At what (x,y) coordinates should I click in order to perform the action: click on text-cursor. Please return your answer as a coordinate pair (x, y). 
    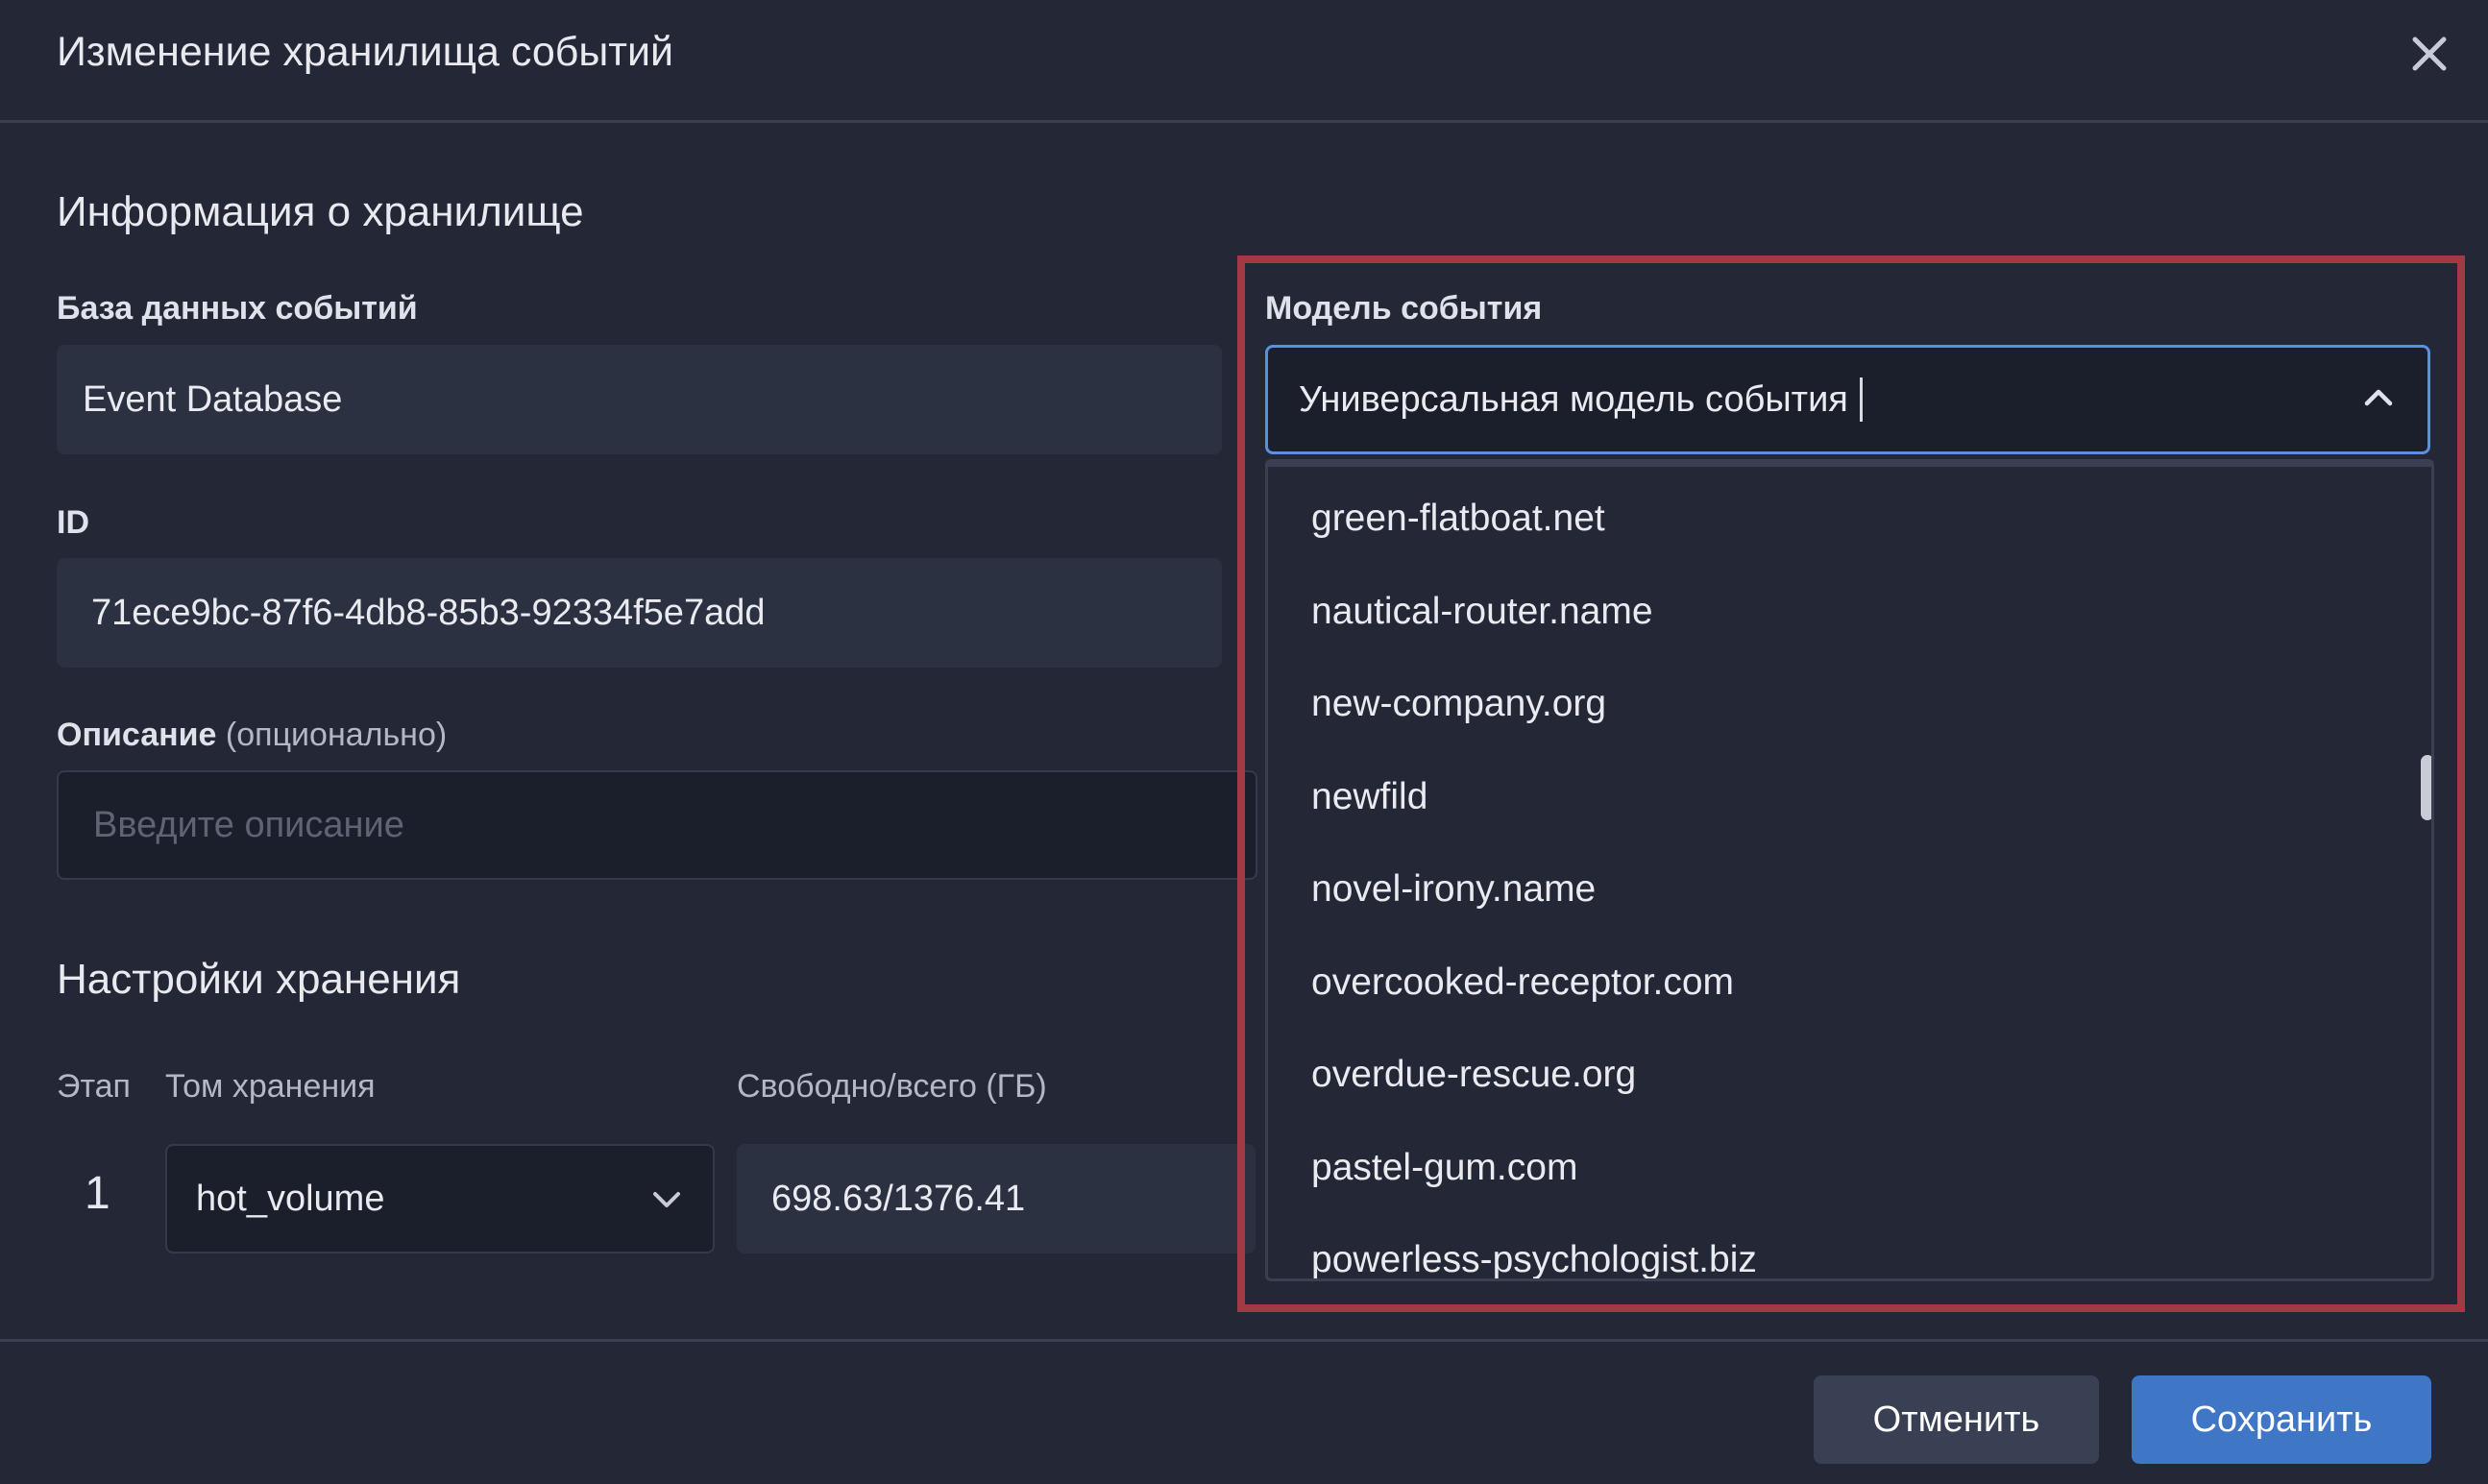
    Looking at the image, I should click on (1861, 399).